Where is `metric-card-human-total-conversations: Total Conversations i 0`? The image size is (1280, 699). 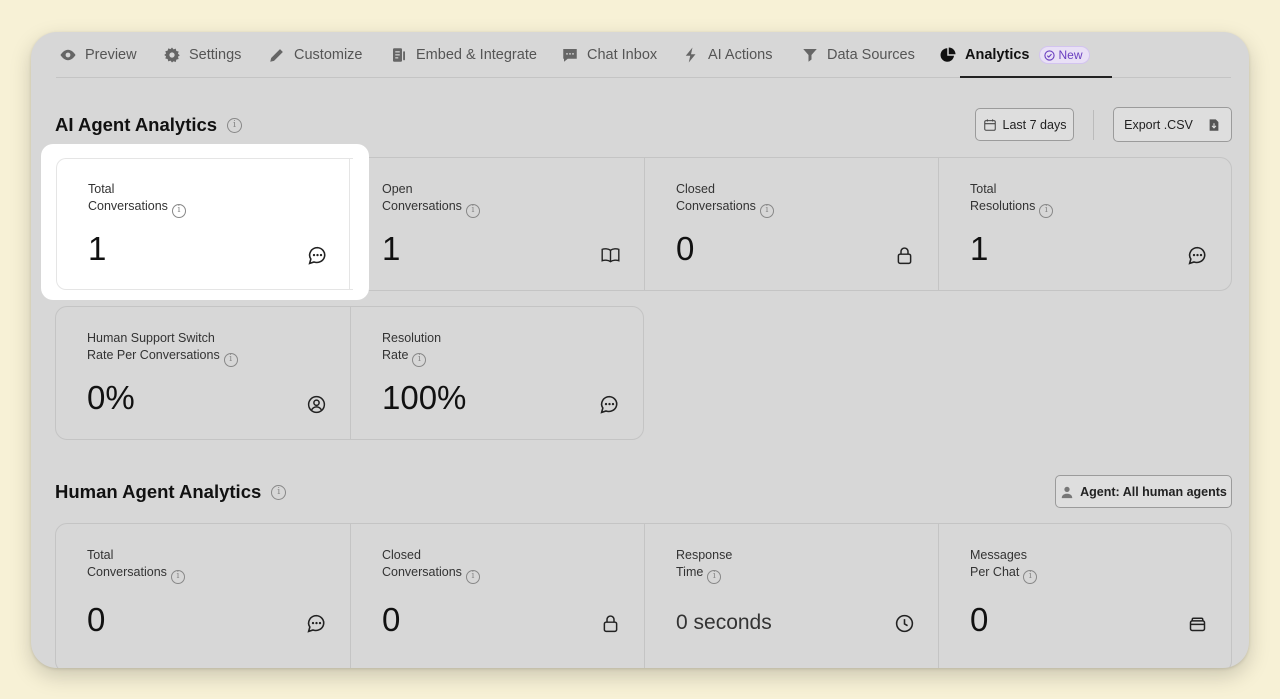 metric-card-human-total-conversations: Total Conversations i 0 is located at coordinates (203, 596).